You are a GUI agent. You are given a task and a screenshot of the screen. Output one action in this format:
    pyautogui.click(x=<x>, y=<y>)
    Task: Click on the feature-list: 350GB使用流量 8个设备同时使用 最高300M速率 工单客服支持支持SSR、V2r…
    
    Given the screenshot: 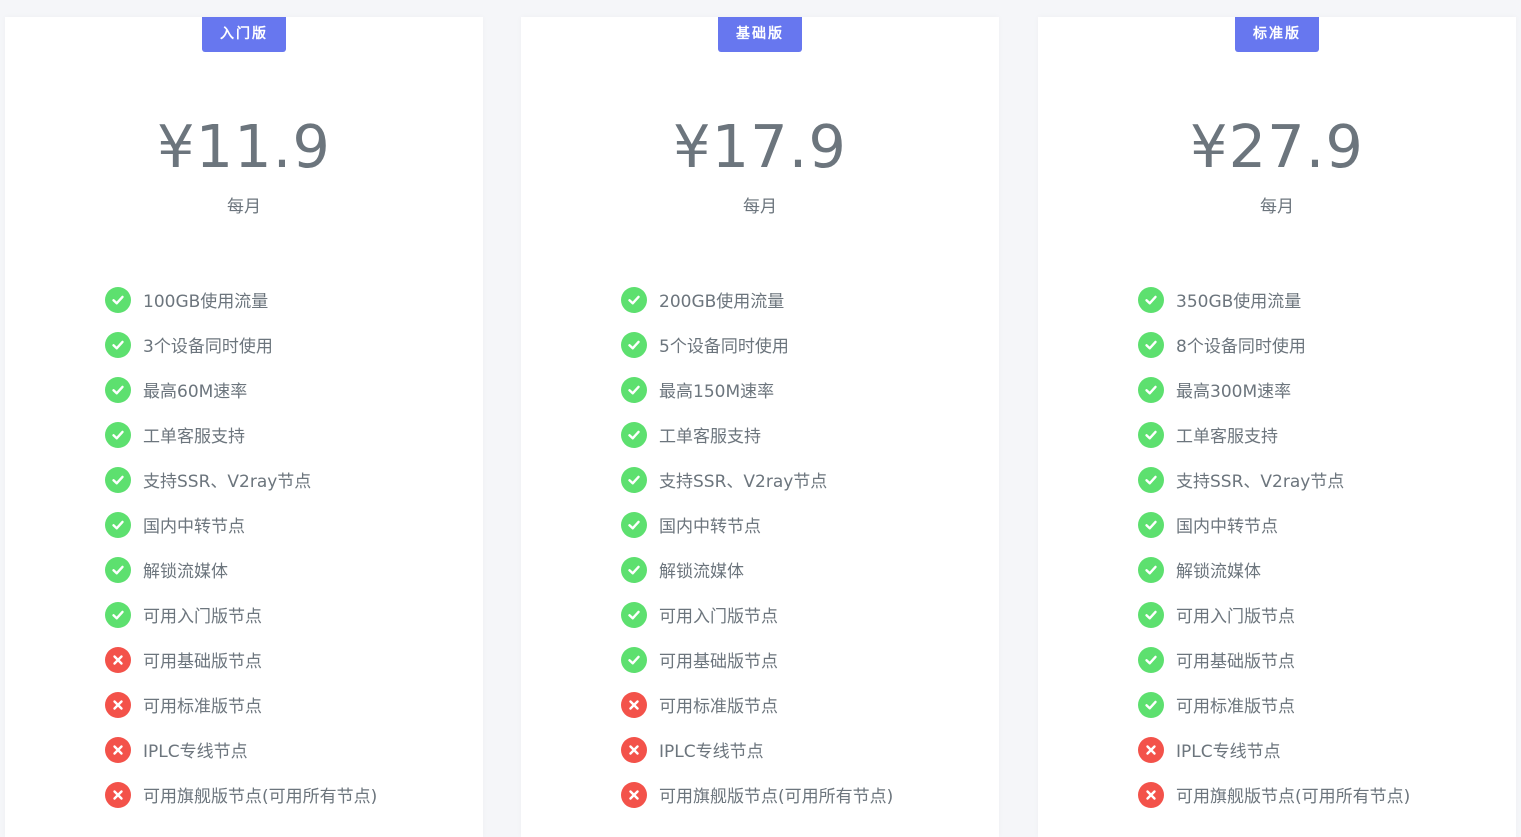 What is the action you would take?
    pyautogui.click(x=1274, y=547)
    